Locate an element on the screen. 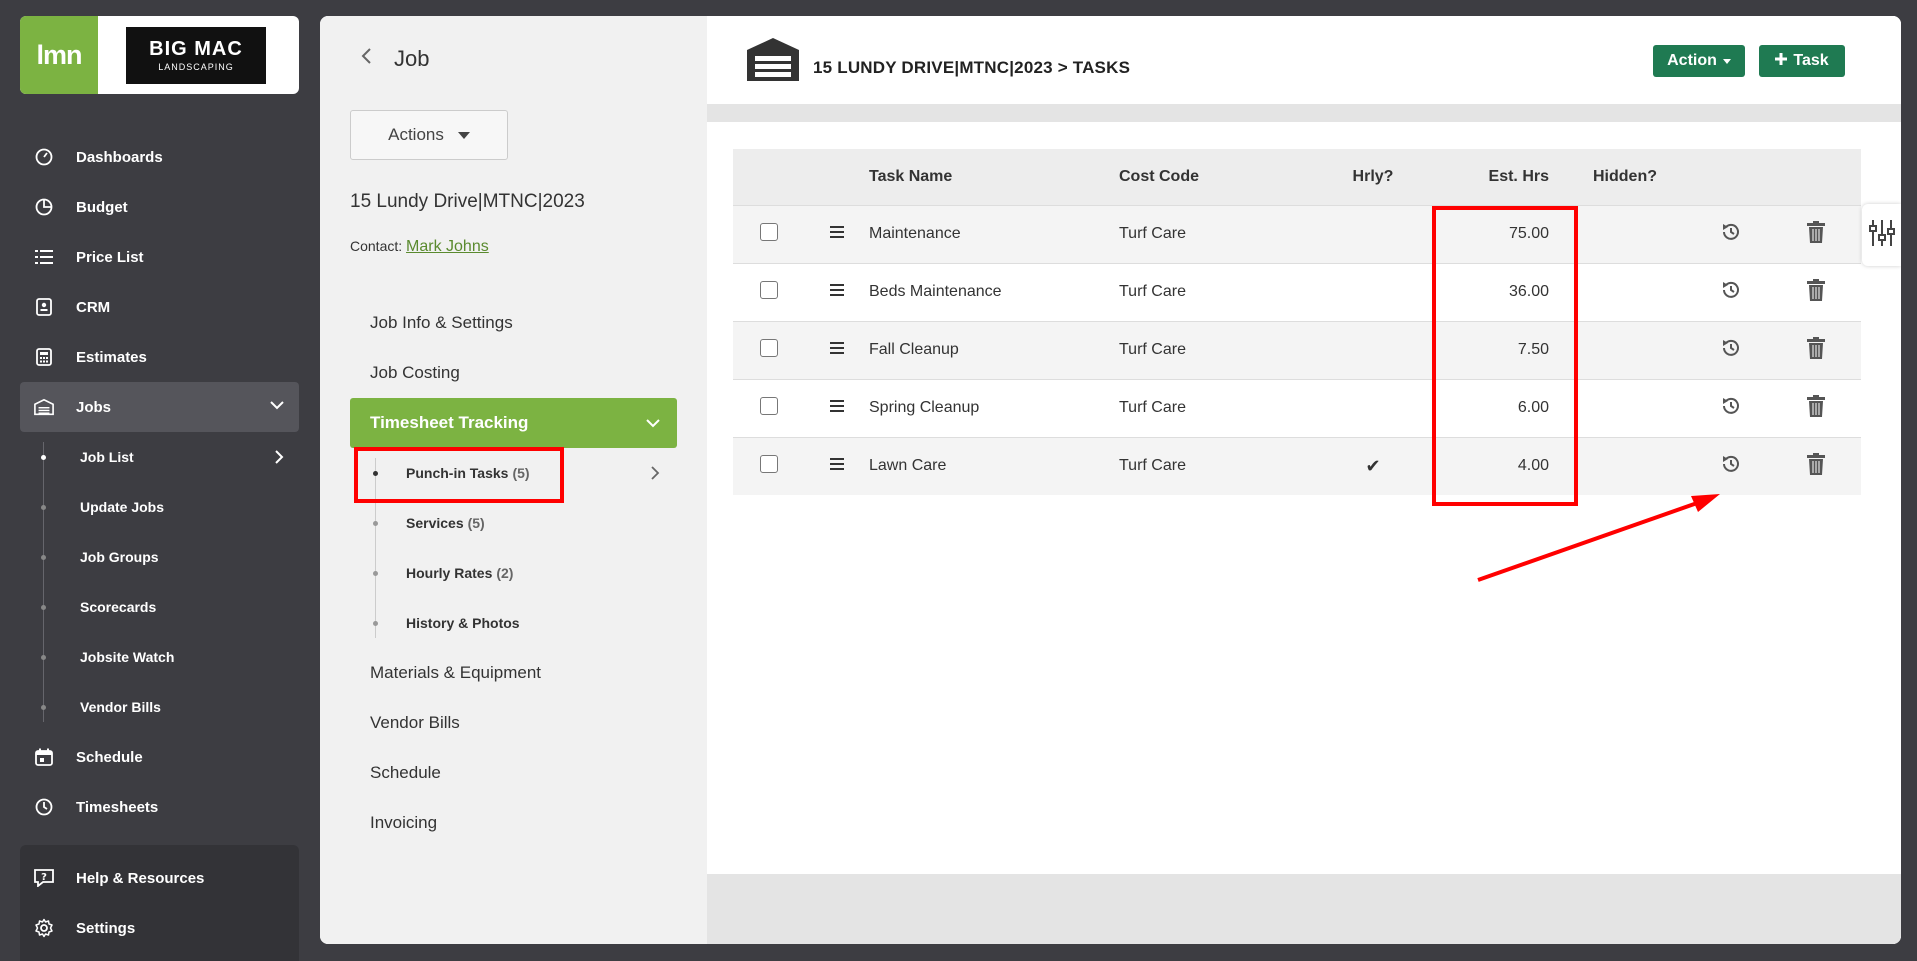  nav-jobs-label: Jobs is located at coordinates (94, 407).